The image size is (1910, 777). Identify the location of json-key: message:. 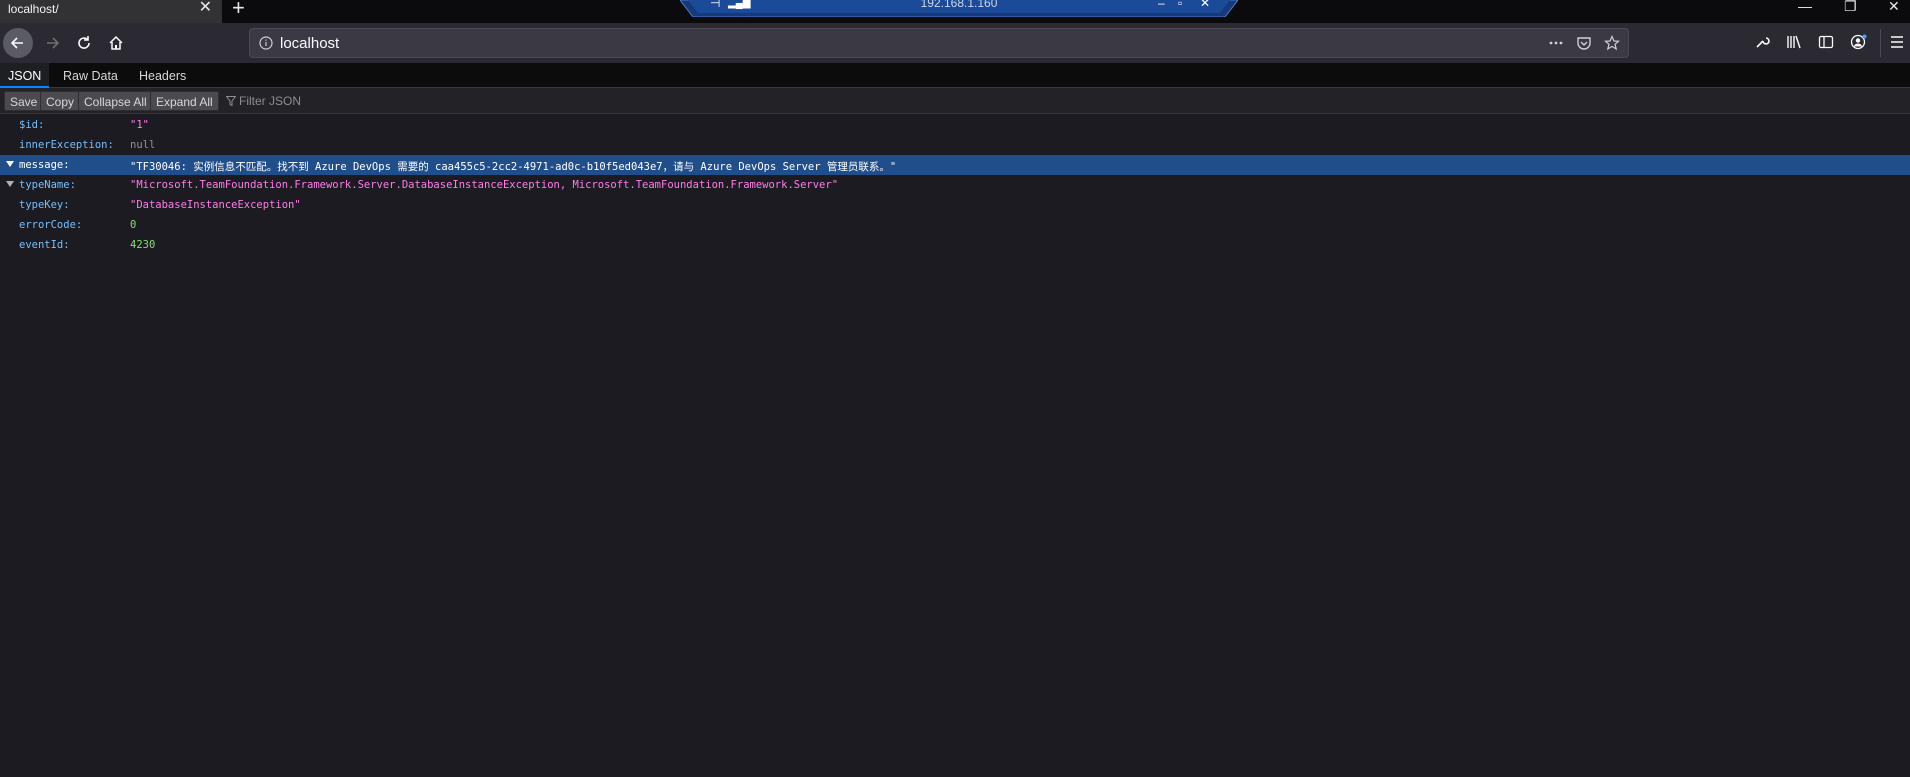
(44, 165).